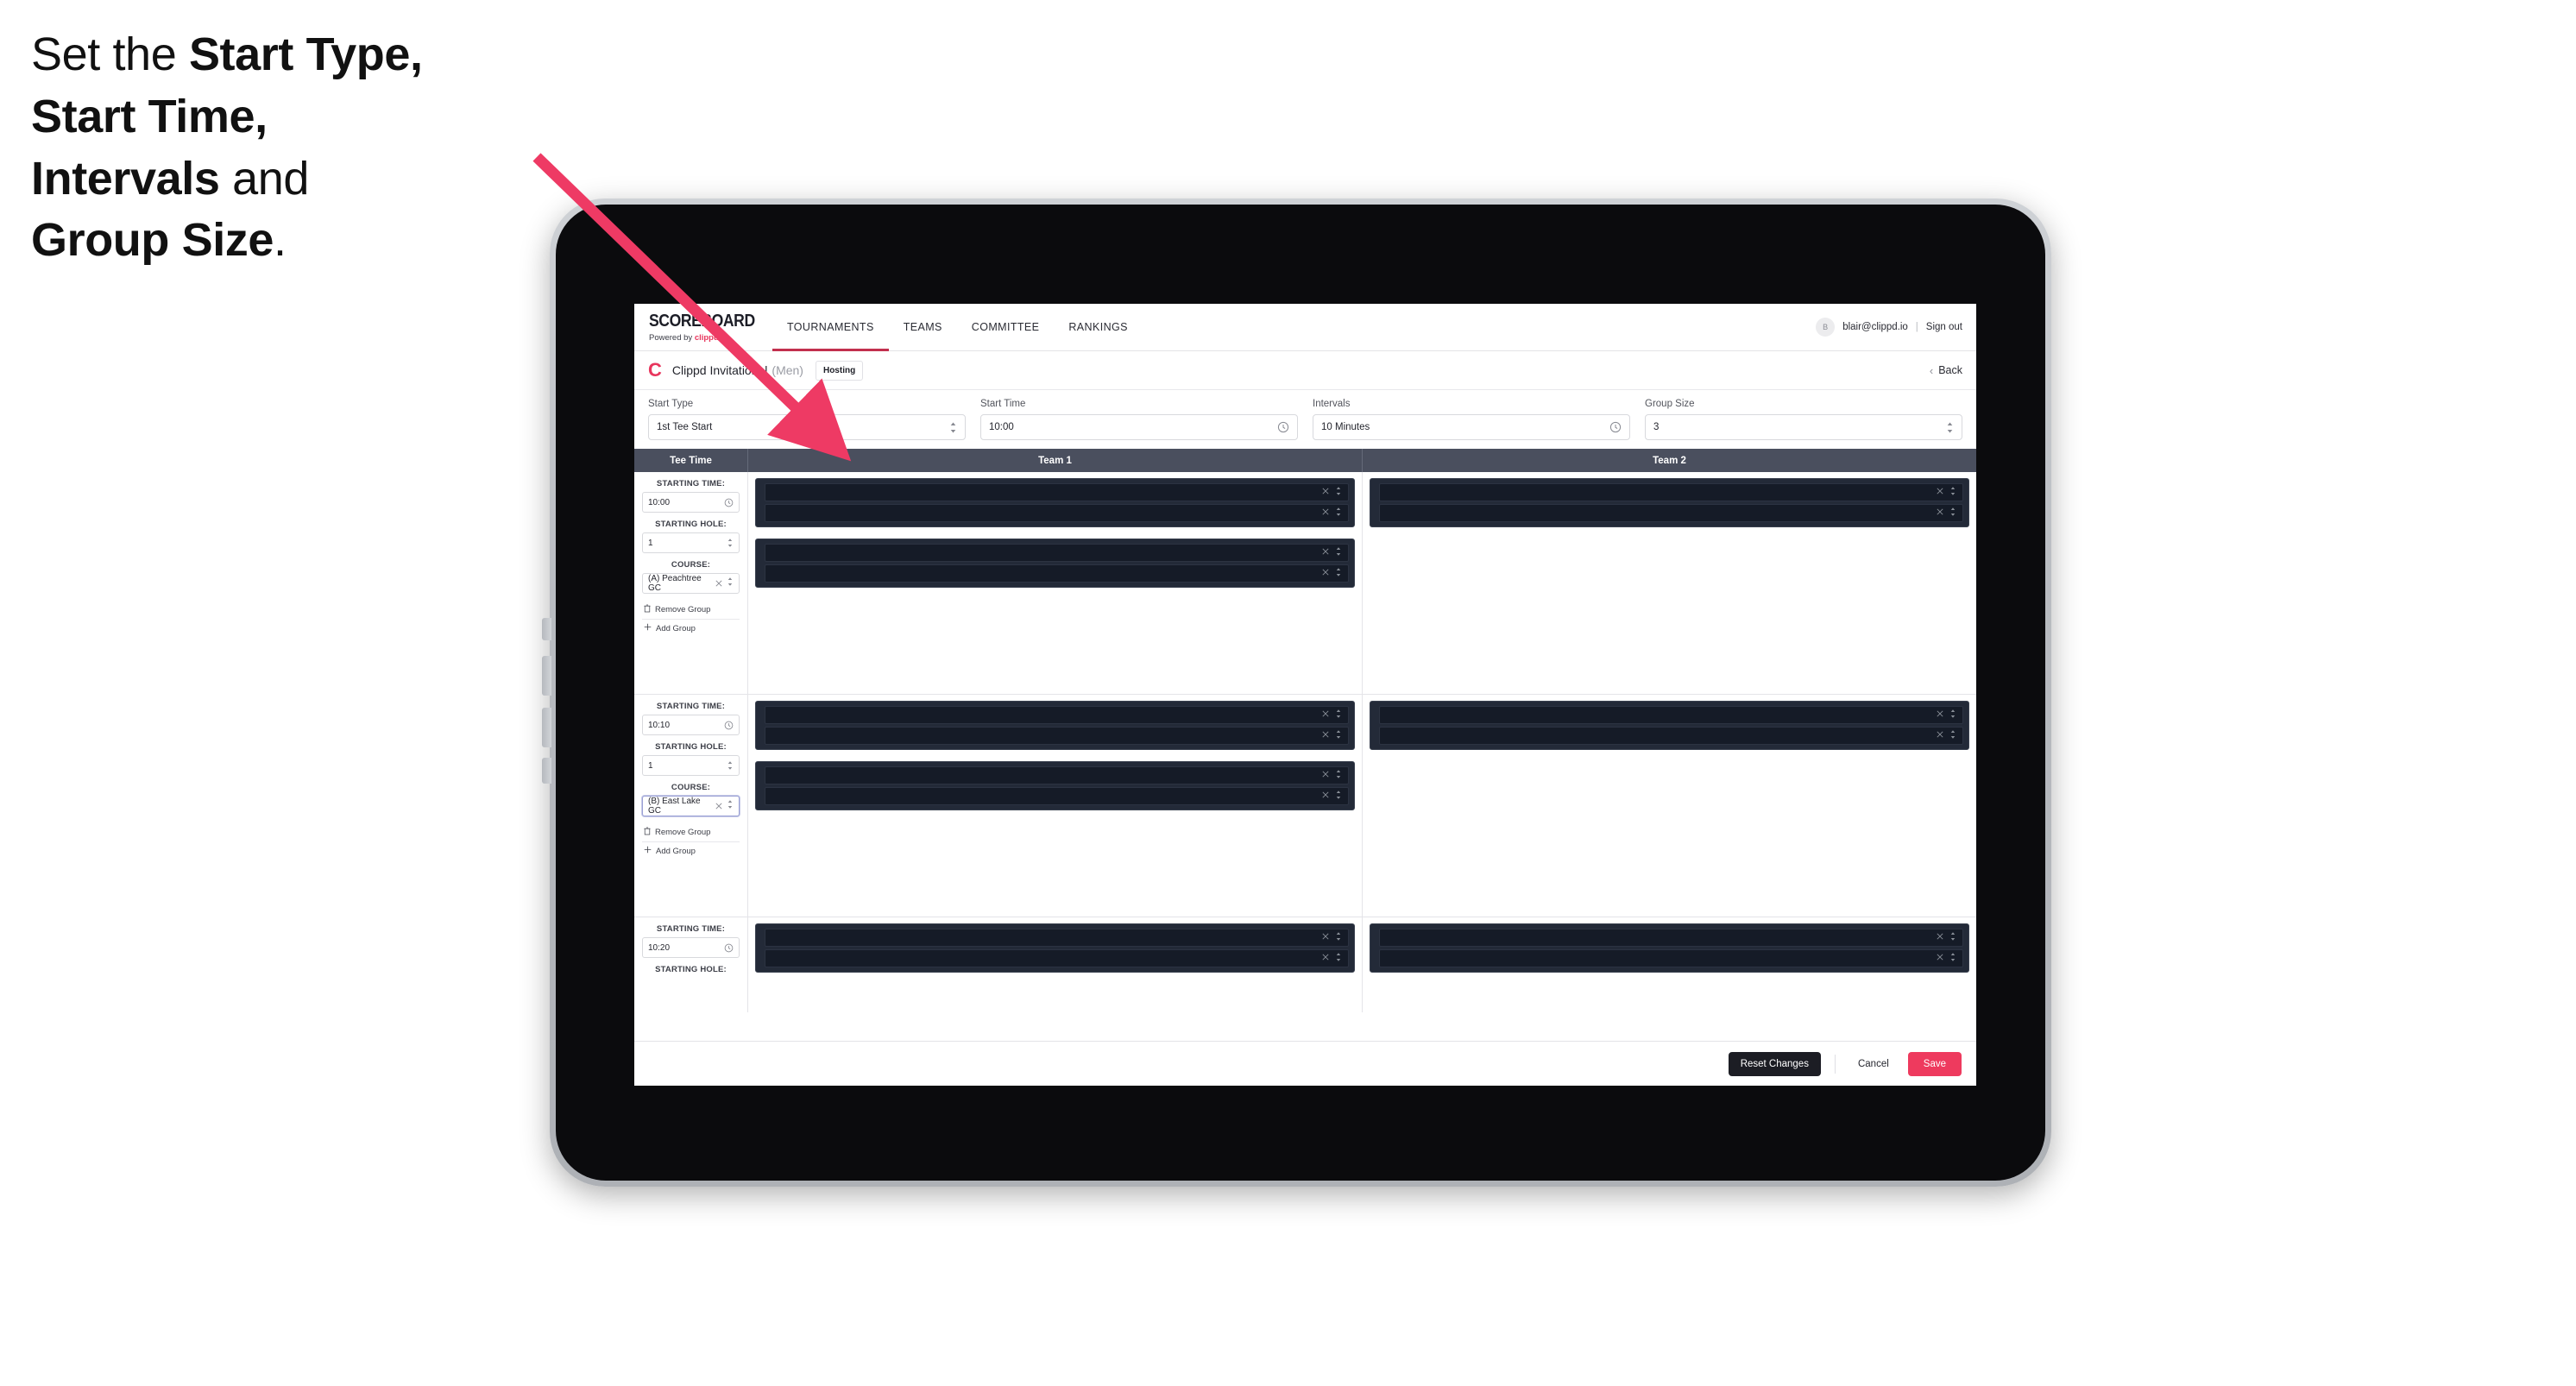  Describe the element at coordinates (691, 965) in the screenshot. I see `group-settings-cell: STARTING TIME: 10:20 STARTING HOLE:` at that location.